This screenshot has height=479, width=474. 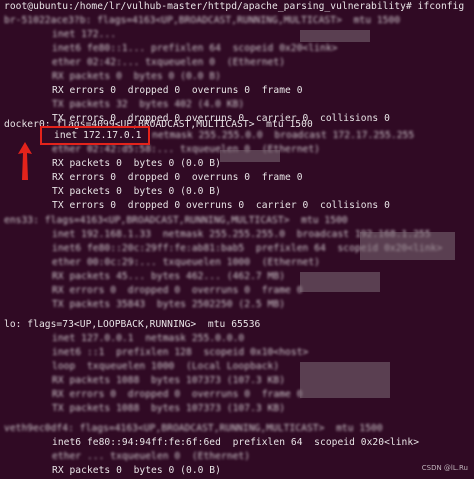 I want to click on lo-loop: loop txqueuelen 1000 (Local Loopback), so click(x=166, y=366).